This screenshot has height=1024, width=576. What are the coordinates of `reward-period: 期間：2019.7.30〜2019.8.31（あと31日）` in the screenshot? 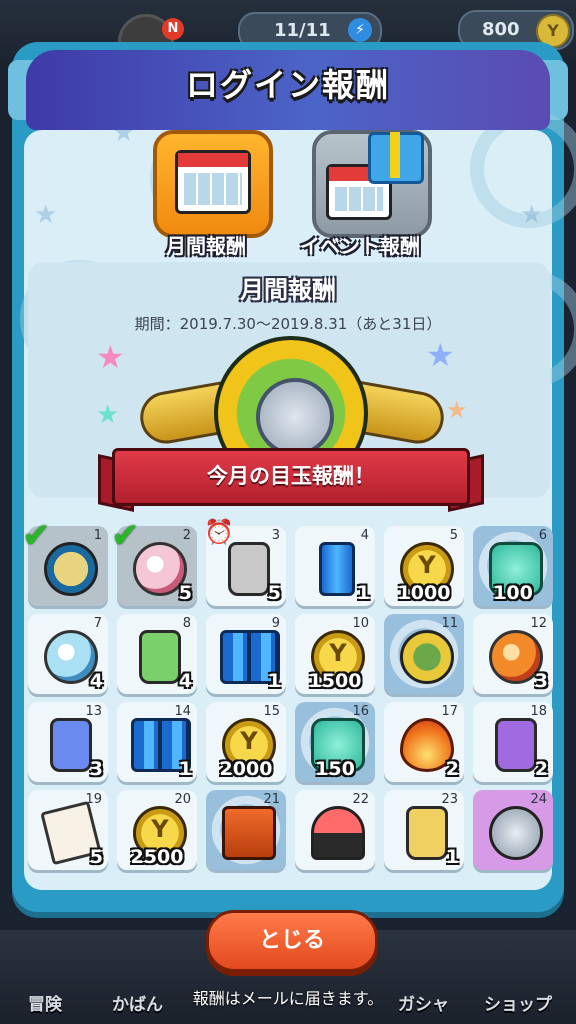 It's located at (288, 324).